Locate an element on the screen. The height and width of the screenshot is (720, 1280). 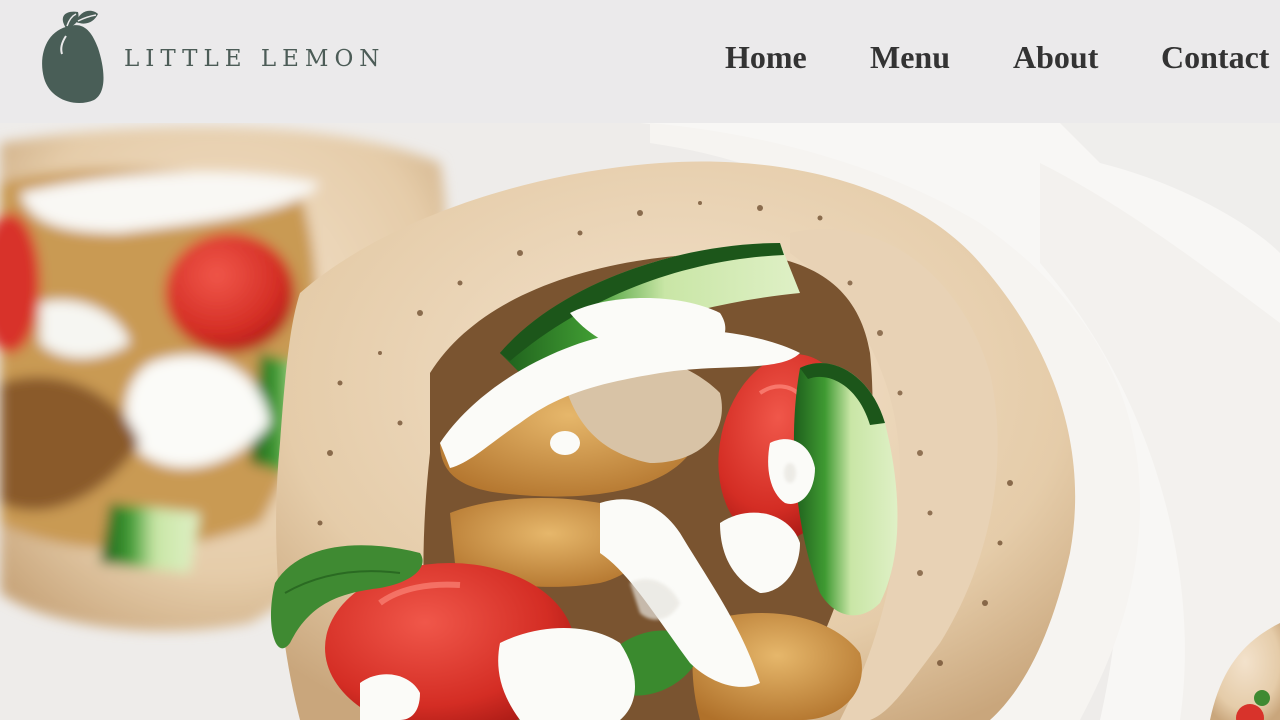
brand-name: LITTLE LEMON is located at coordinates (255, 59).